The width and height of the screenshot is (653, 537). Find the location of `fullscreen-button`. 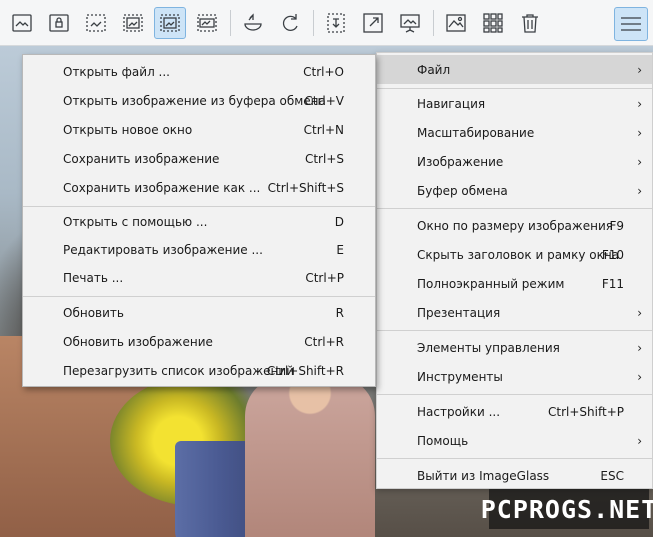

fullscreen-button is located at coordinates (373, 23).